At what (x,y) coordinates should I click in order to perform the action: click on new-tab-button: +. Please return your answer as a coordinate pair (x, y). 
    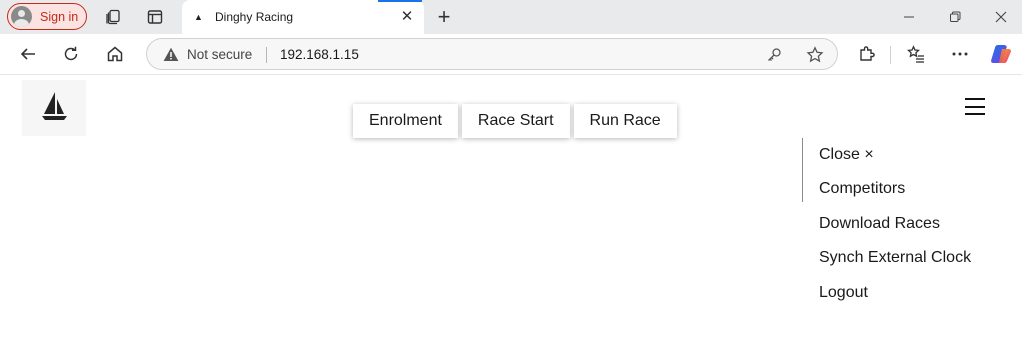
    Looking at the image, I should click on (444, 17).